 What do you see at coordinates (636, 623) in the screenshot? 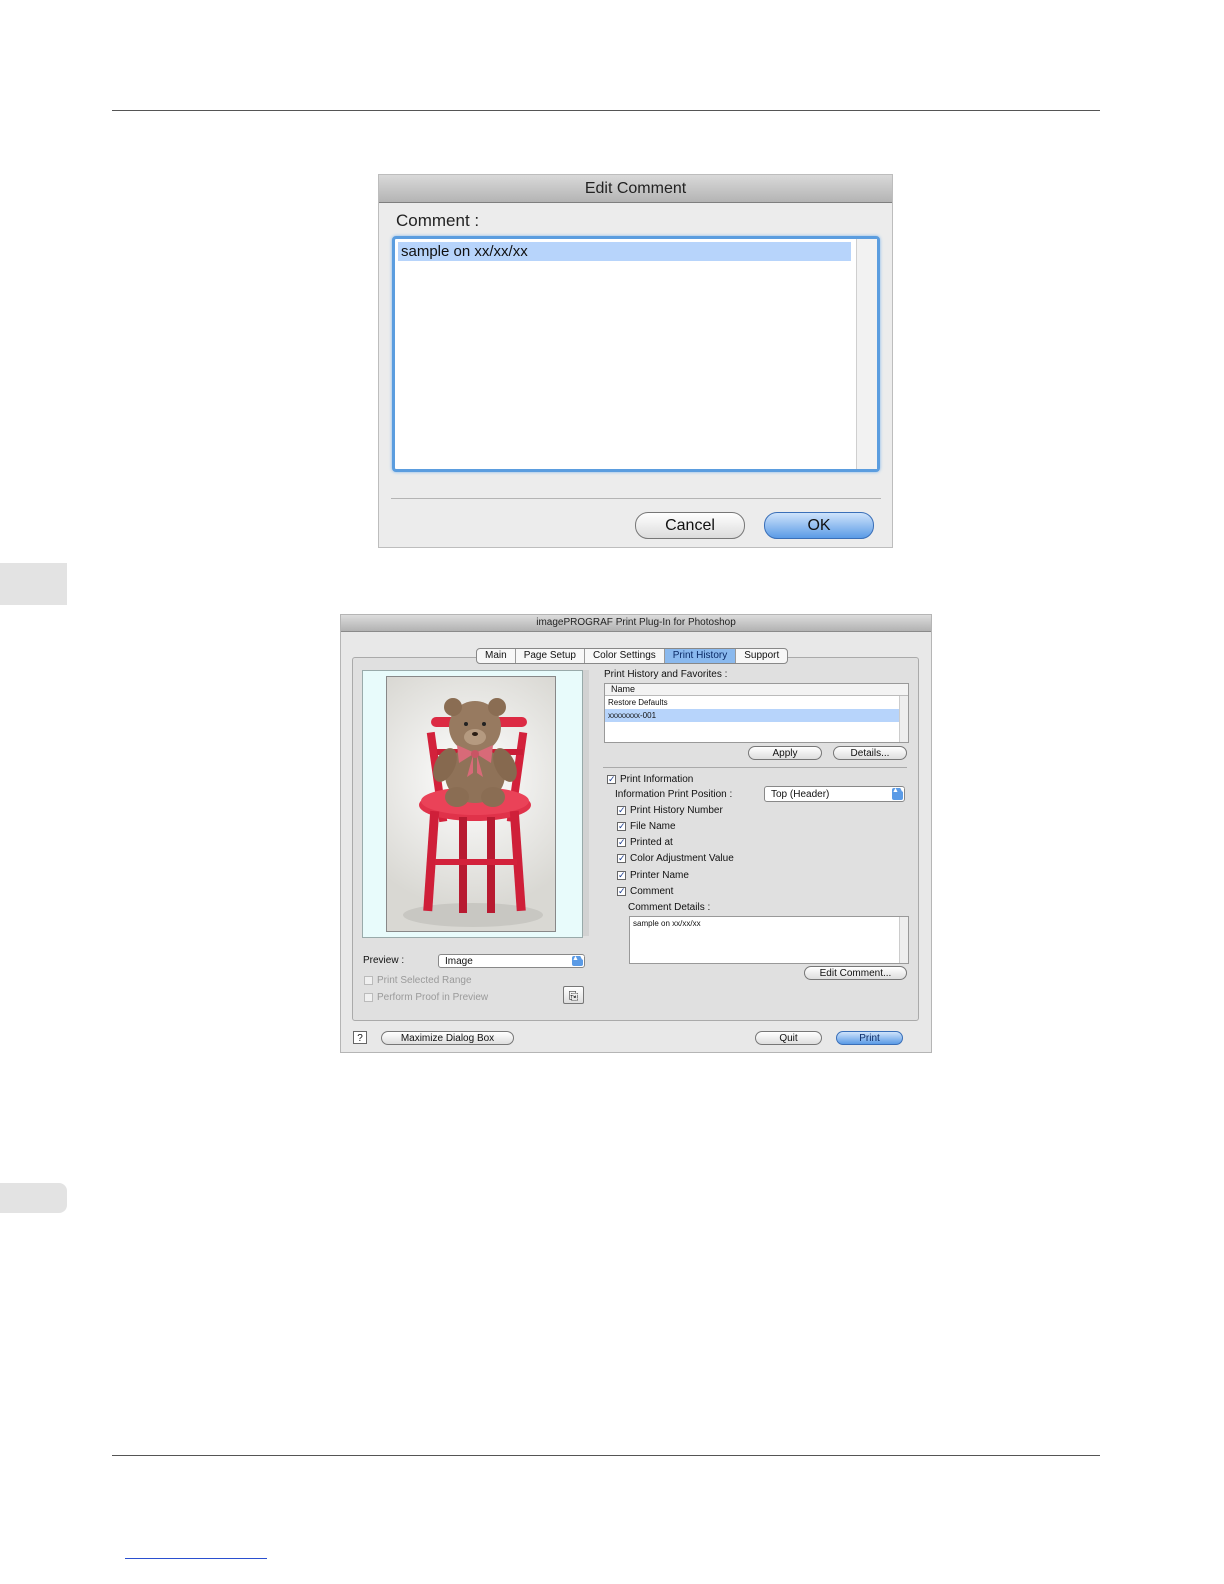
I see `plugin-dialog-title: imagePROGRAF Print Plug-In for Photoshop` at bounding box center [636, 623].